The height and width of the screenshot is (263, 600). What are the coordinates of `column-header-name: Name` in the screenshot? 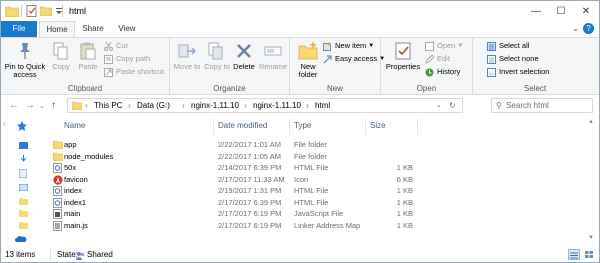 It's located at (74, 127).